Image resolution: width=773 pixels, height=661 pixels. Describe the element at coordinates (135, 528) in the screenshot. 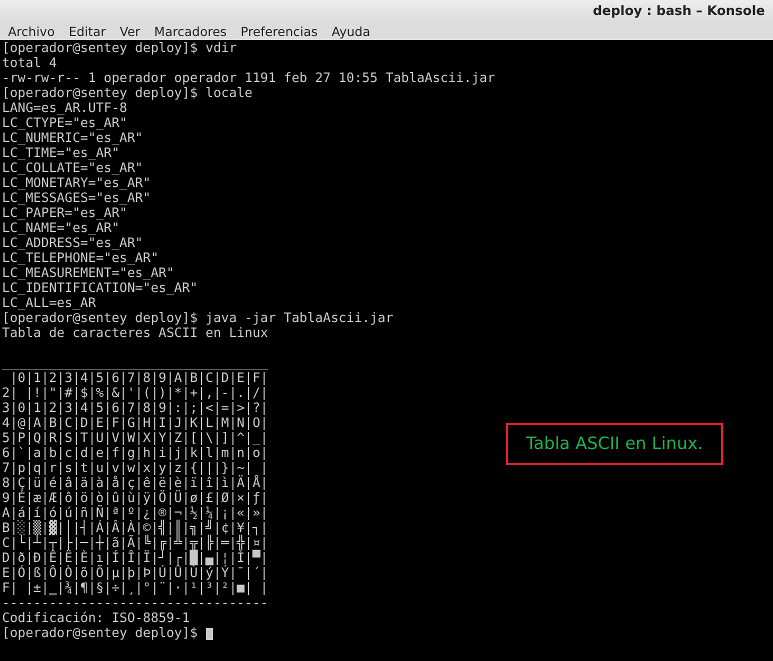

I see `terminal-line: B|░|▒|▓|│|┤|Á|Â|À|©|╣|║|╗|╝|¢|¥|┐|` at that location.